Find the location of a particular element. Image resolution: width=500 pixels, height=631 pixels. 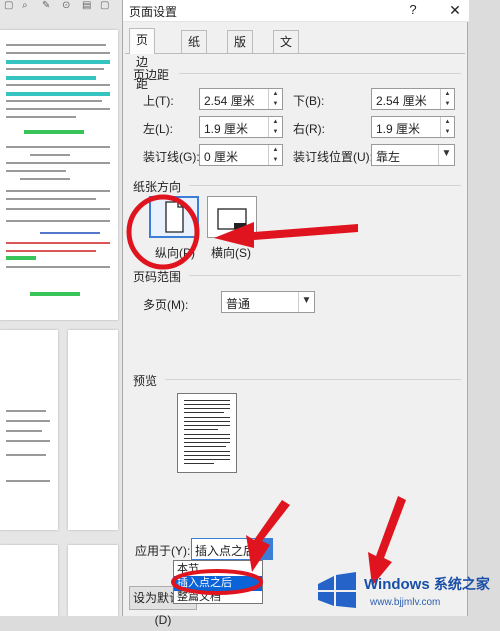

close-button: ✕ is located at coordinates (455, 10).